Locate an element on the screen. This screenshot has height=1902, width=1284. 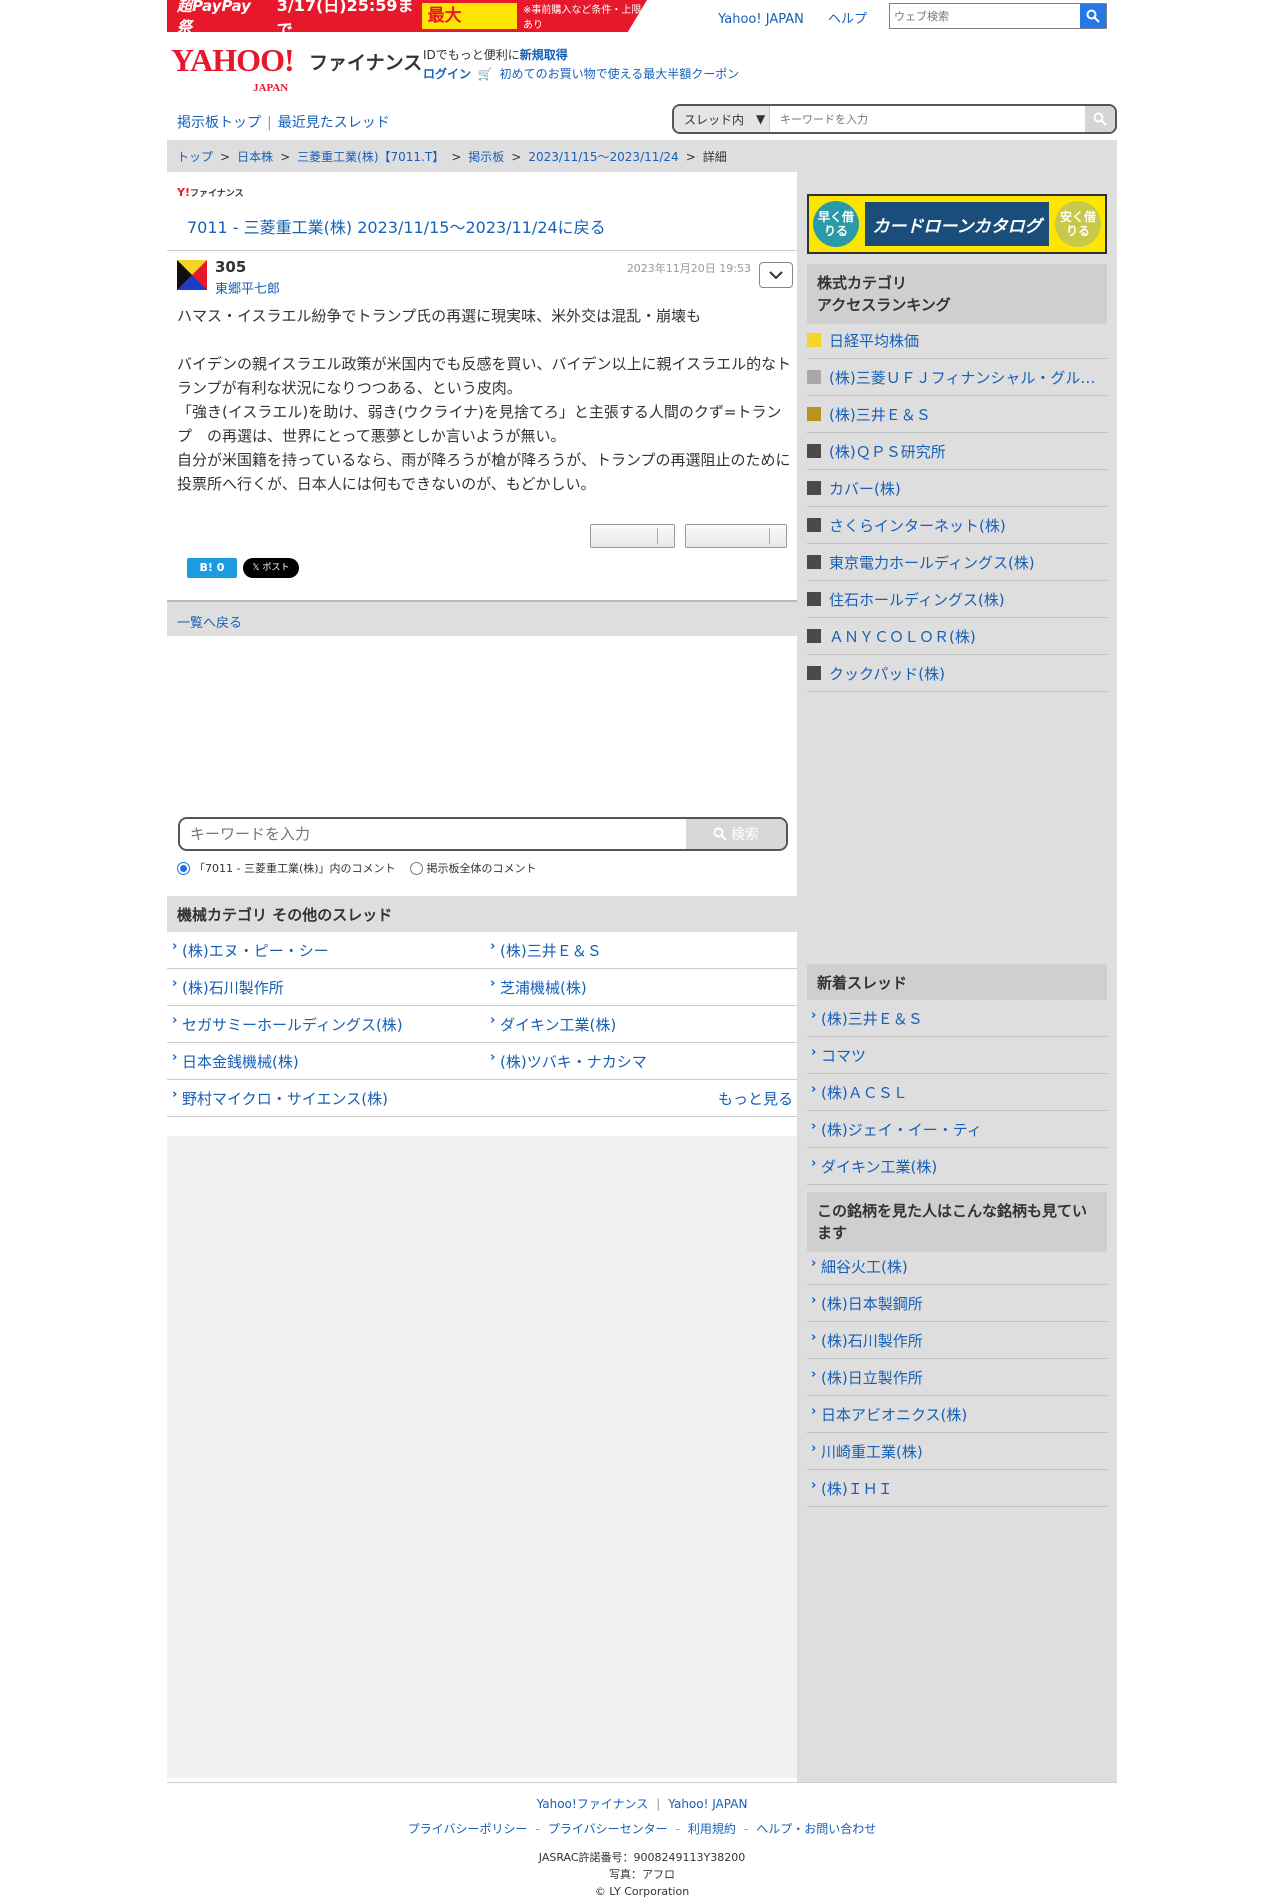
footer-finance-link: Yahoo!ファイナンス is located at coordinates (593, 1804).